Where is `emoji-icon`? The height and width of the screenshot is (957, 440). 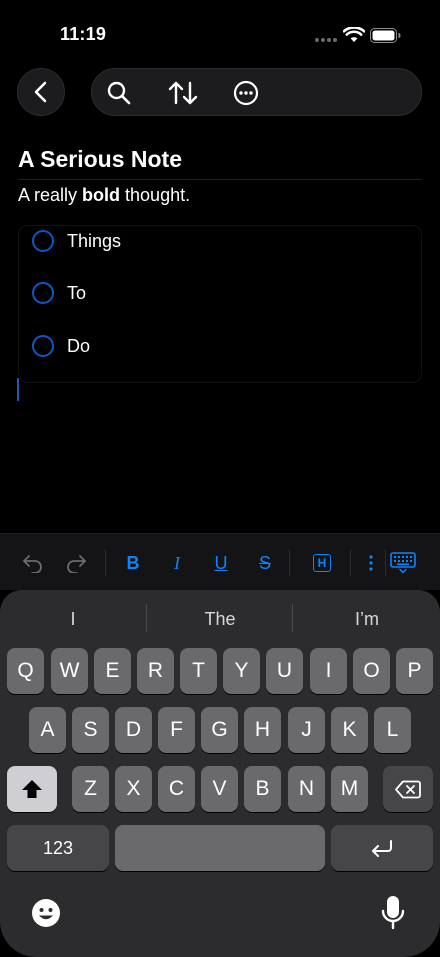 emoji-icon is located at coordinates (46, 913).